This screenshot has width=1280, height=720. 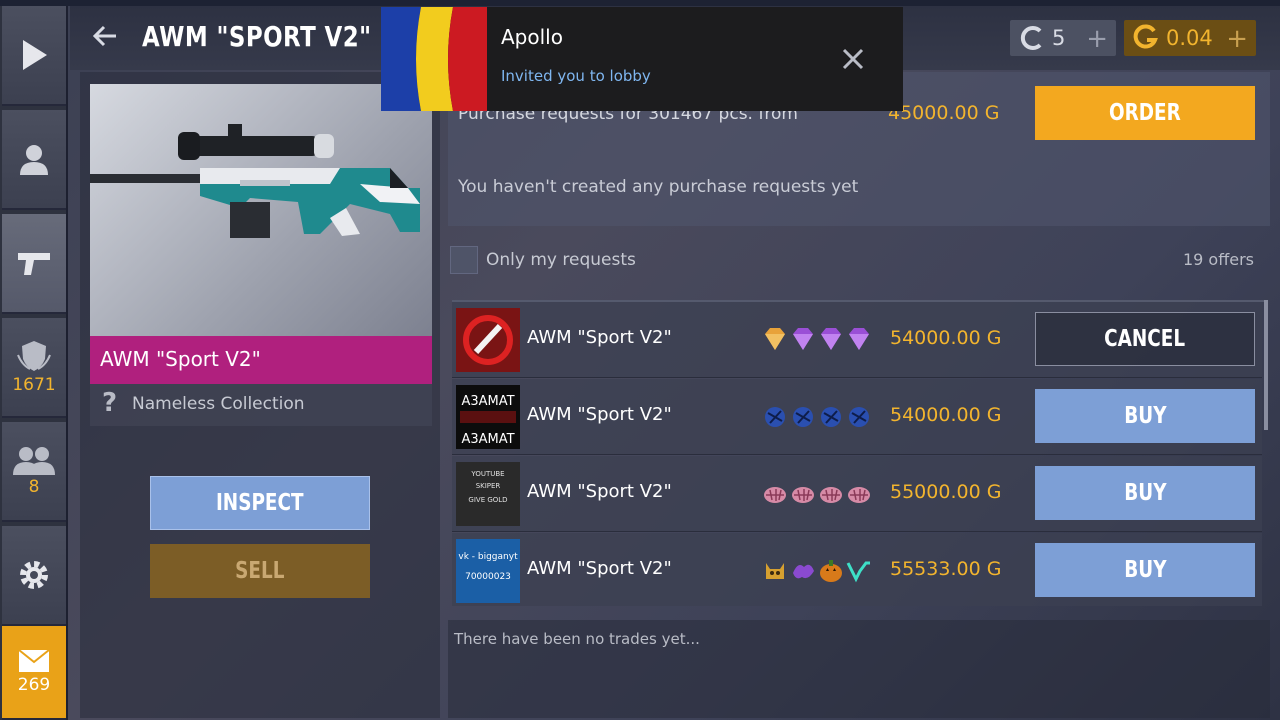 What do you see at coordinates (180, 359) in the screenshot?
I see `item-name: AWM "Sport V2"` at bounding box center [180, 359].